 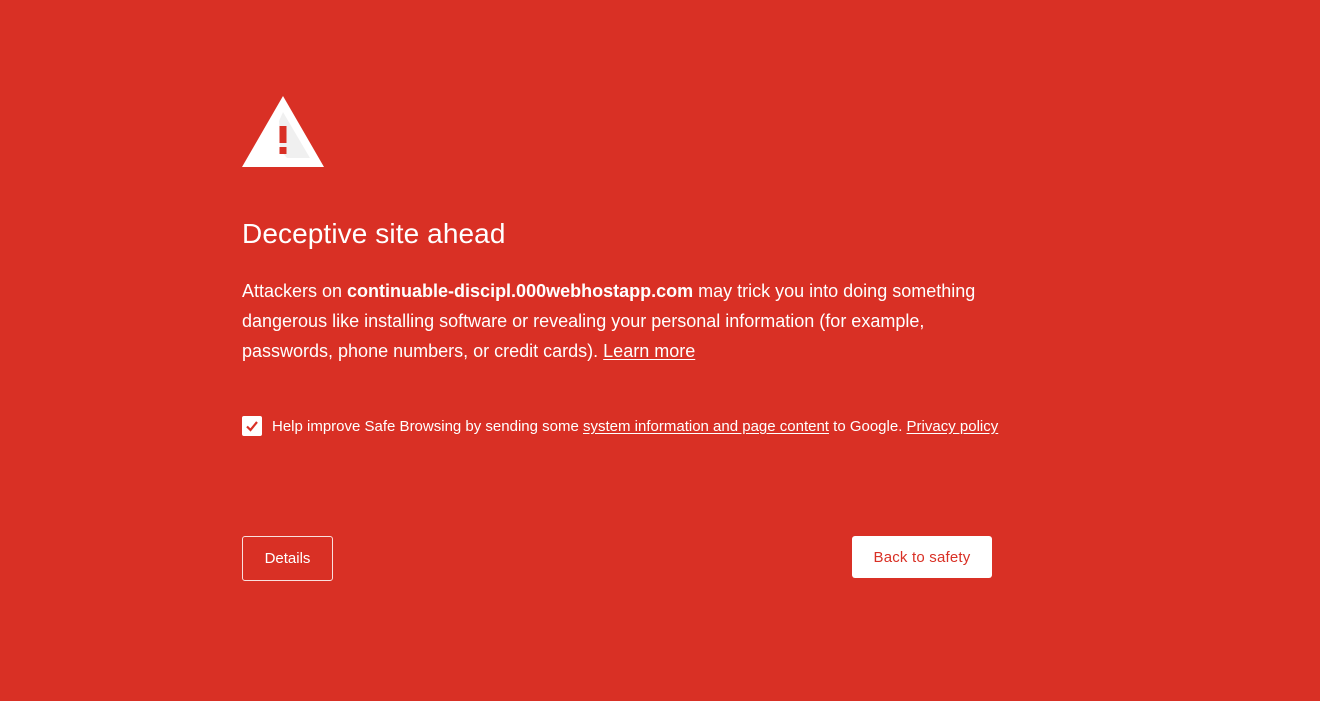 What do you see at coordinates (649, 351) in the screenshot?
I see `learn-more-link: Learn more` at bounding box center [649, 351].